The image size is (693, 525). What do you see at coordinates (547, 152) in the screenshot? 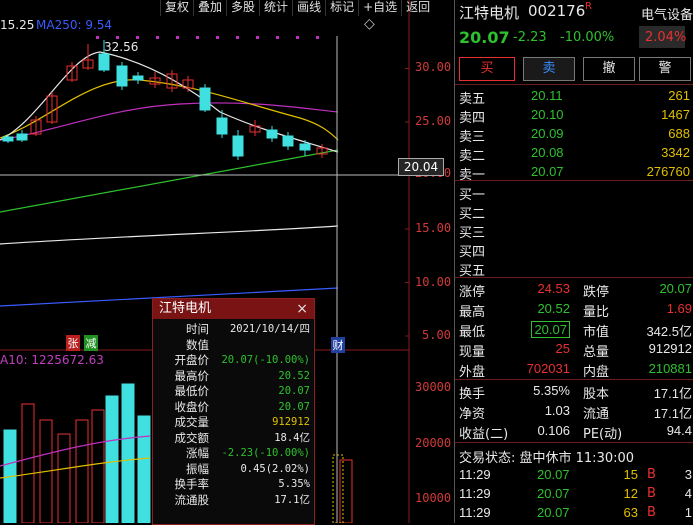
I see `ask-price: 20.08` at bounding box center [547, 152].